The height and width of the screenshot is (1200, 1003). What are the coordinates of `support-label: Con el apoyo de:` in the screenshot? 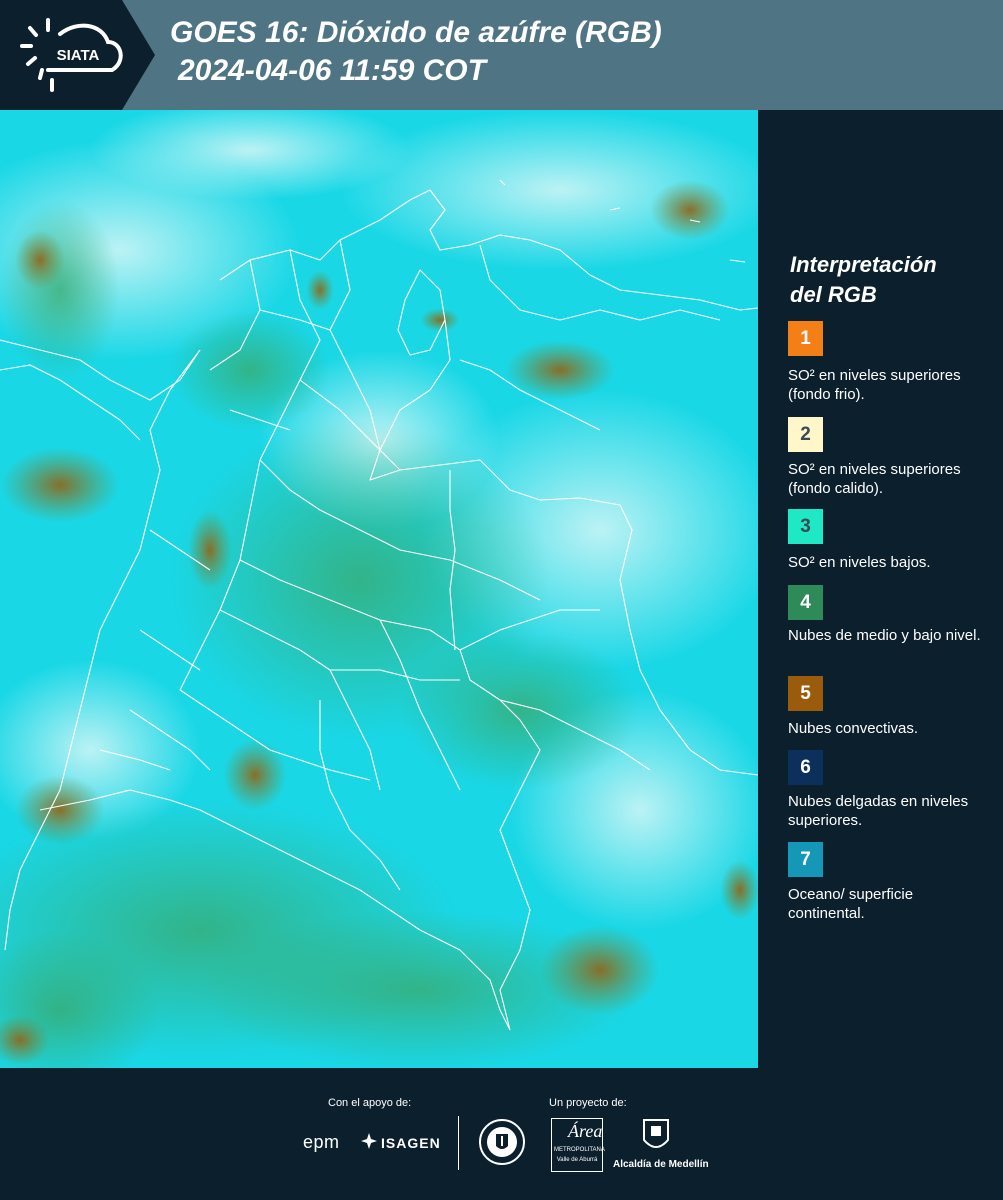 It's located at (370, 1103).